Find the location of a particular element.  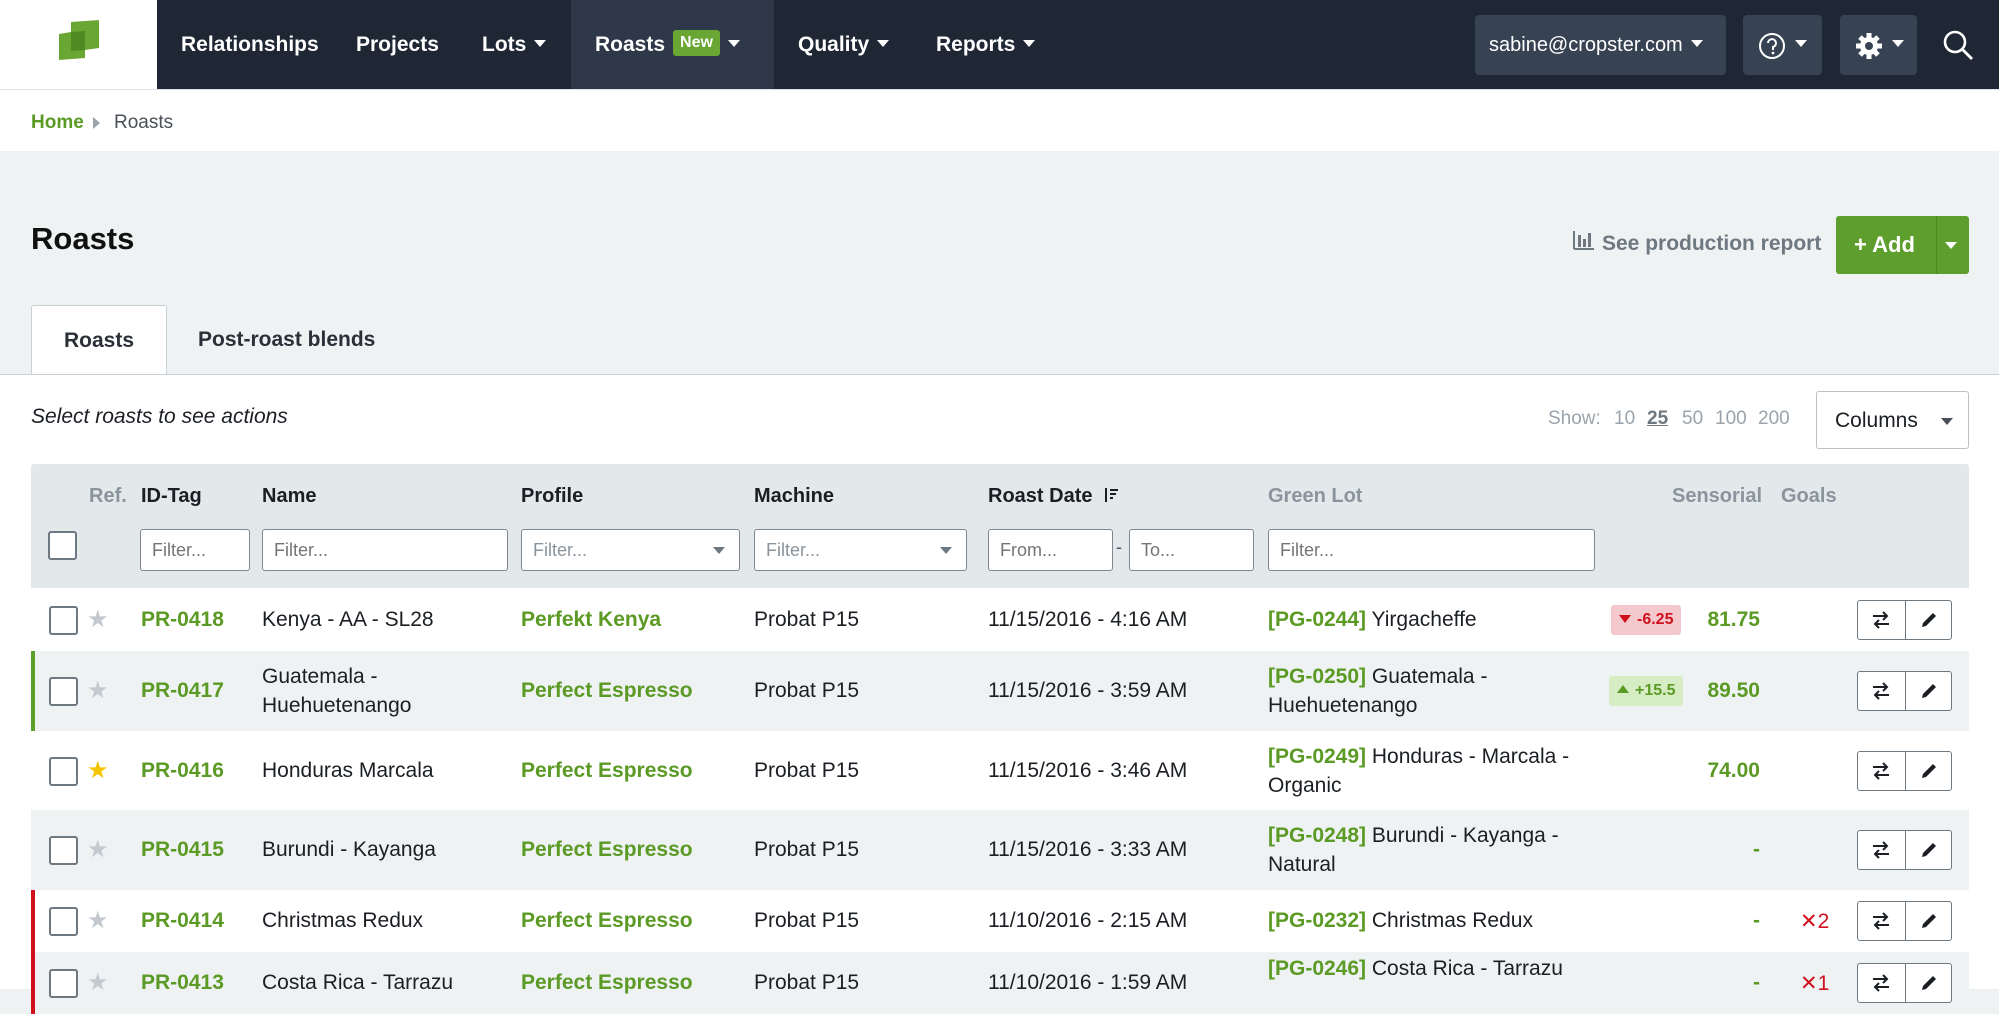

col-machine: Machine is located at coordinates (794, 496).